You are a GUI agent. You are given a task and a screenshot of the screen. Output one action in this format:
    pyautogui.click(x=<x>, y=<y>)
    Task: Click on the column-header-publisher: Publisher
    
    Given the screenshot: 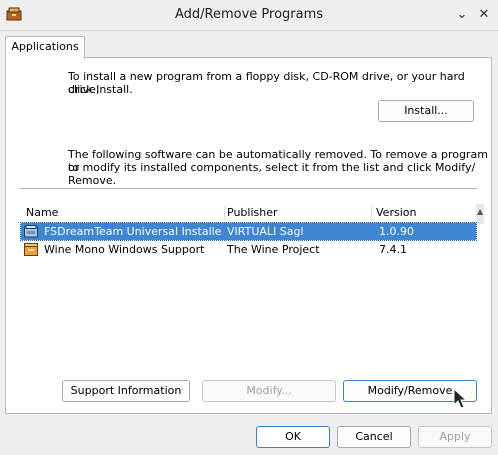 What is the action you would take?
    pyautogui.click(x=252, y=213)
    